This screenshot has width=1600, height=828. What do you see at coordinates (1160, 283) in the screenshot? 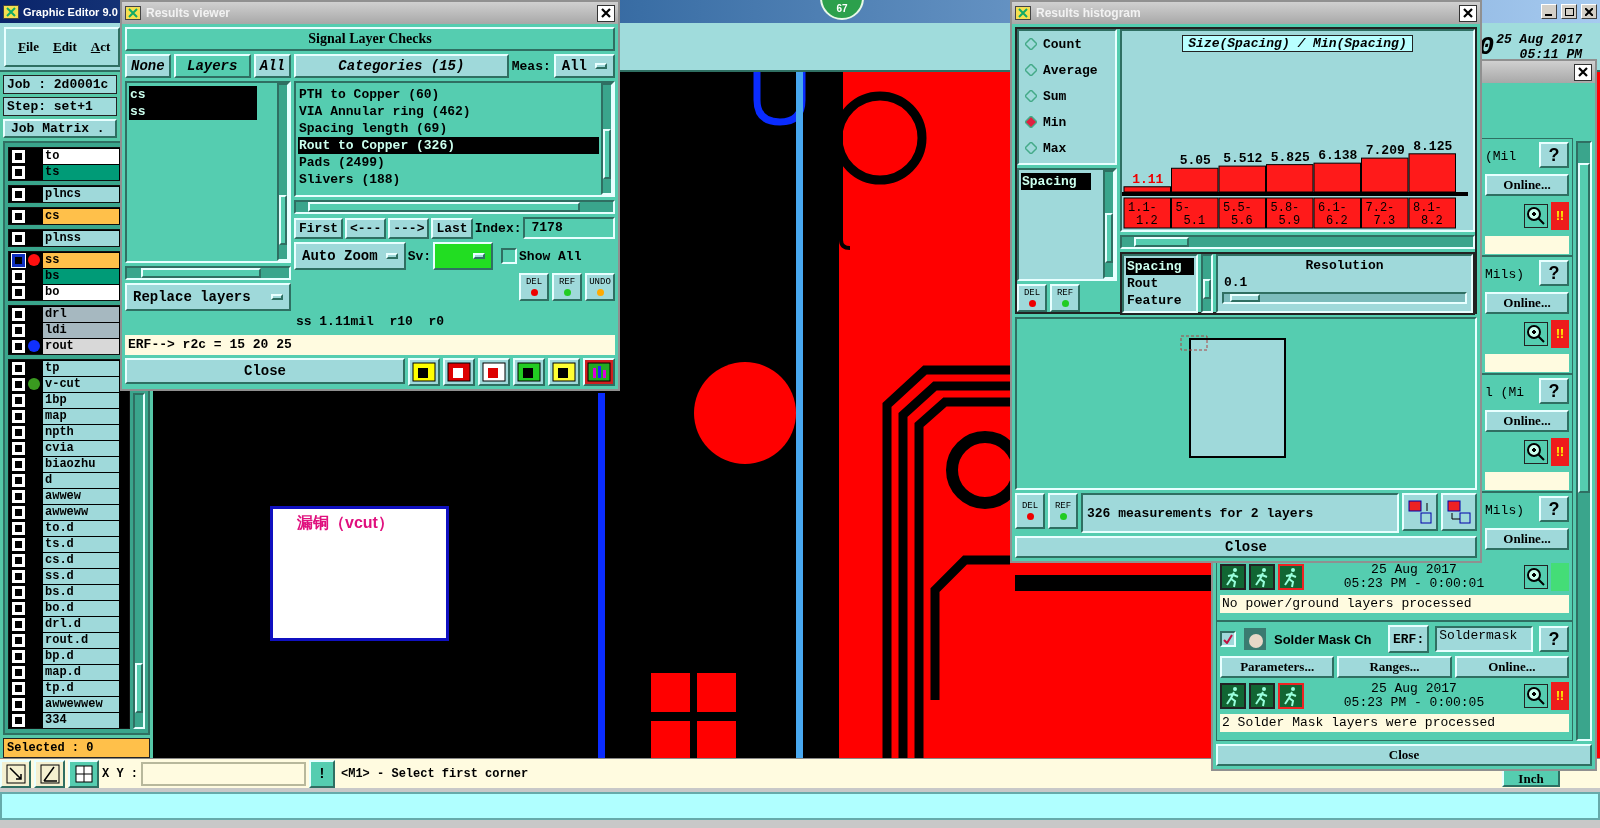
I see `attribute-item: Rout` at bounding box center [1160, 283].